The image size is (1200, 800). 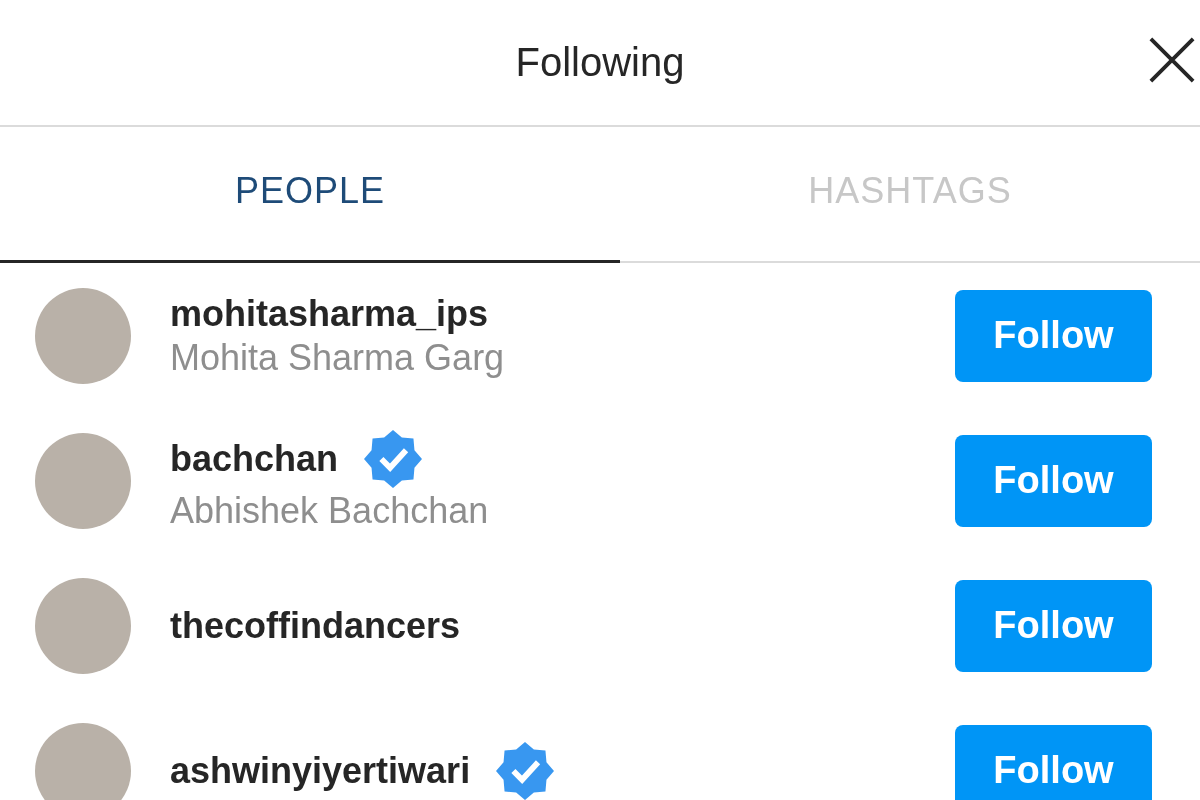 What do you see at coordinates (1172, 60) in the screenshot?
I see `close-icon` at bounding box center [1172, 60].